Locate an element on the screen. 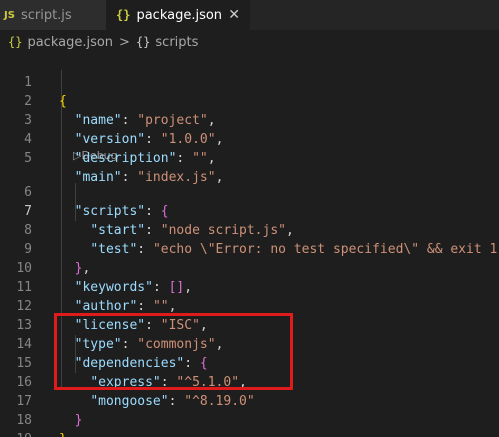 The image size is (499, 437). code-line: 3 "version": "1.0.0", is located at coordinates (249, 119).